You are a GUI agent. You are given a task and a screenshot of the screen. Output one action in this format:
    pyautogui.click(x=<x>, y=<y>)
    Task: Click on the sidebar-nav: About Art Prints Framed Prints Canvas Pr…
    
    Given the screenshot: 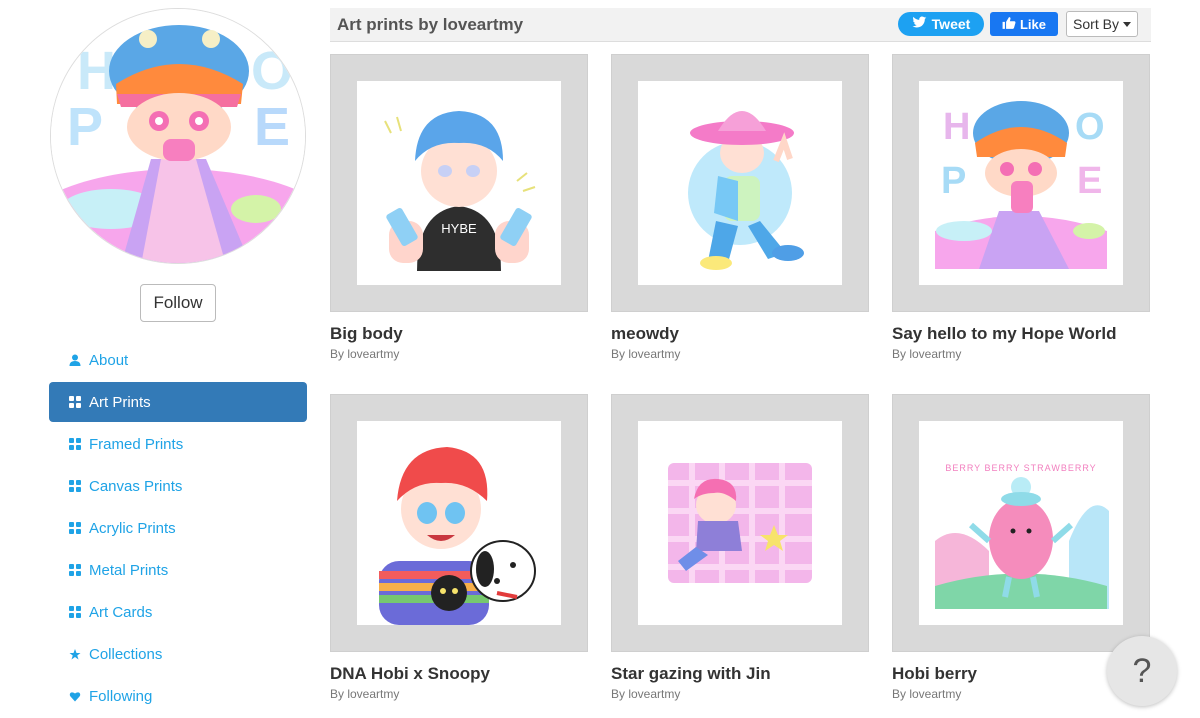 What is the action you would take?
    pyautogui.click(x=178, y=529)
    